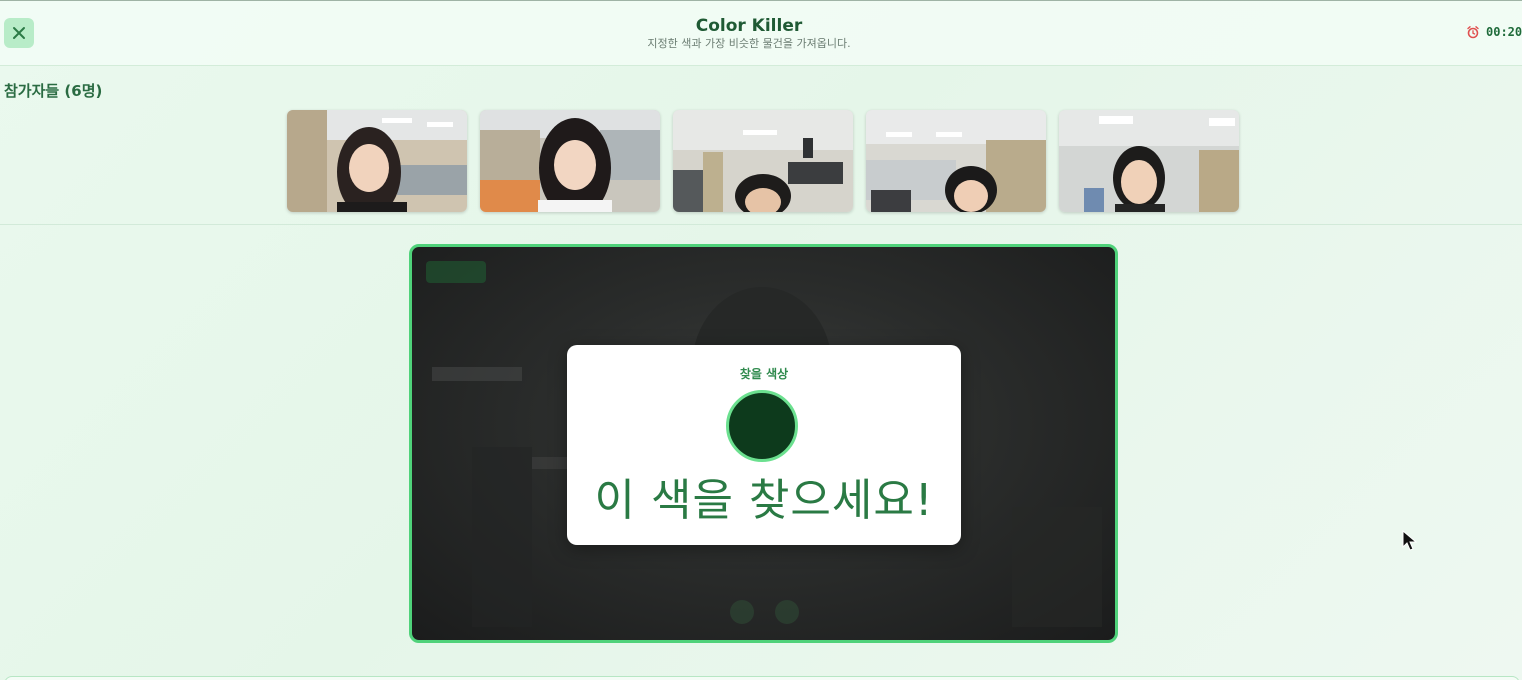 Image resolution: width=1522 pixels, height=680 pixels. I want to click on page-title: Color Killer, so click(749, 26).